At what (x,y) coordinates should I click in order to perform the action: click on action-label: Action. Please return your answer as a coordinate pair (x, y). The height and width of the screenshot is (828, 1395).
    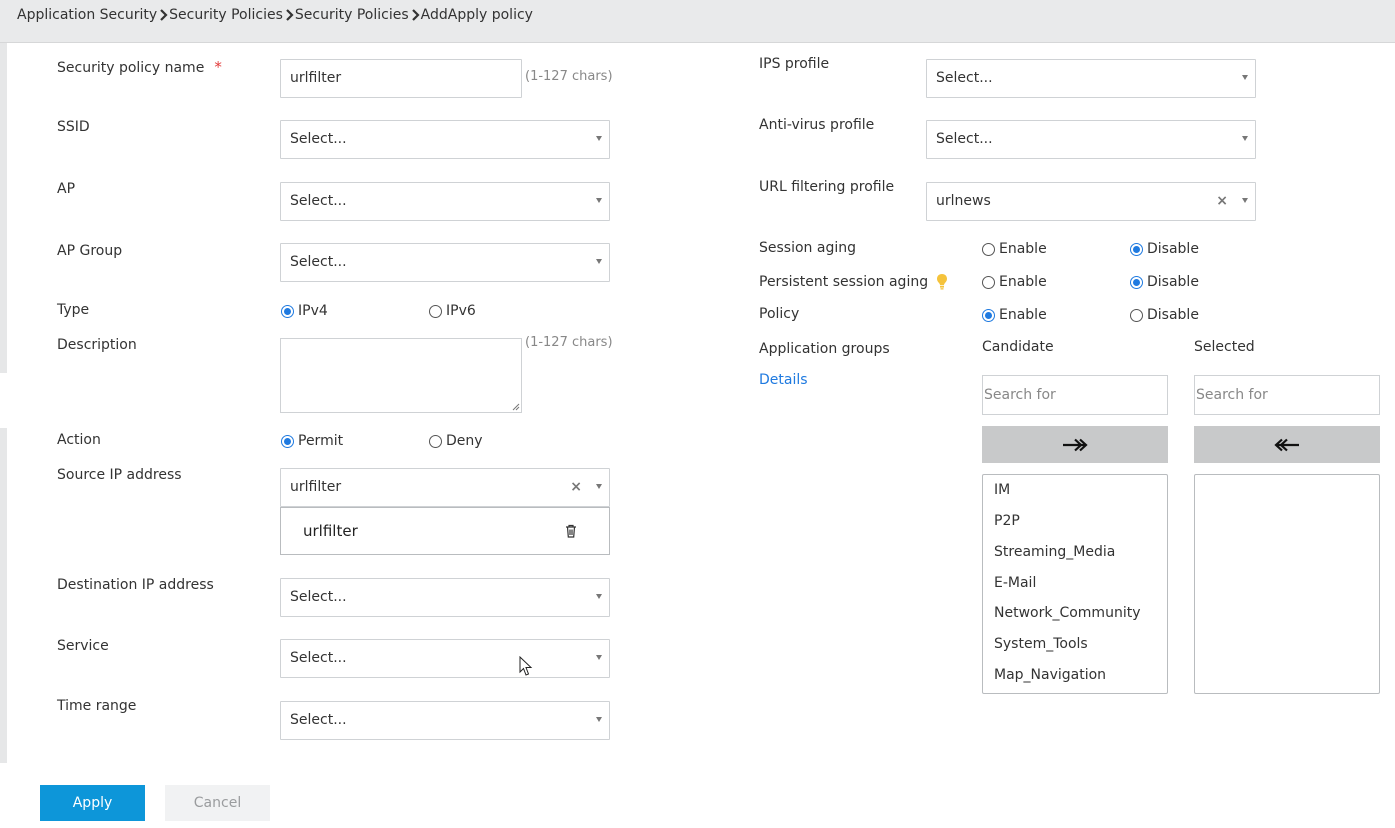
    Looking at the image, I should click on (79, 440).